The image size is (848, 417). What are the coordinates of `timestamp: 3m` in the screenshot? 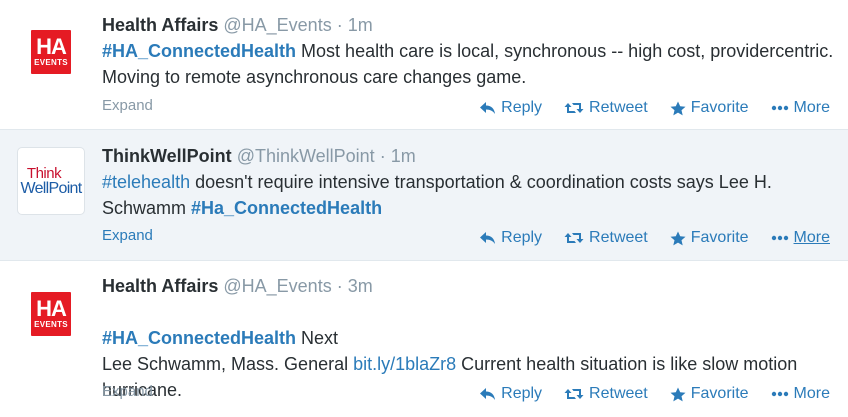 It's located at (360, 286).